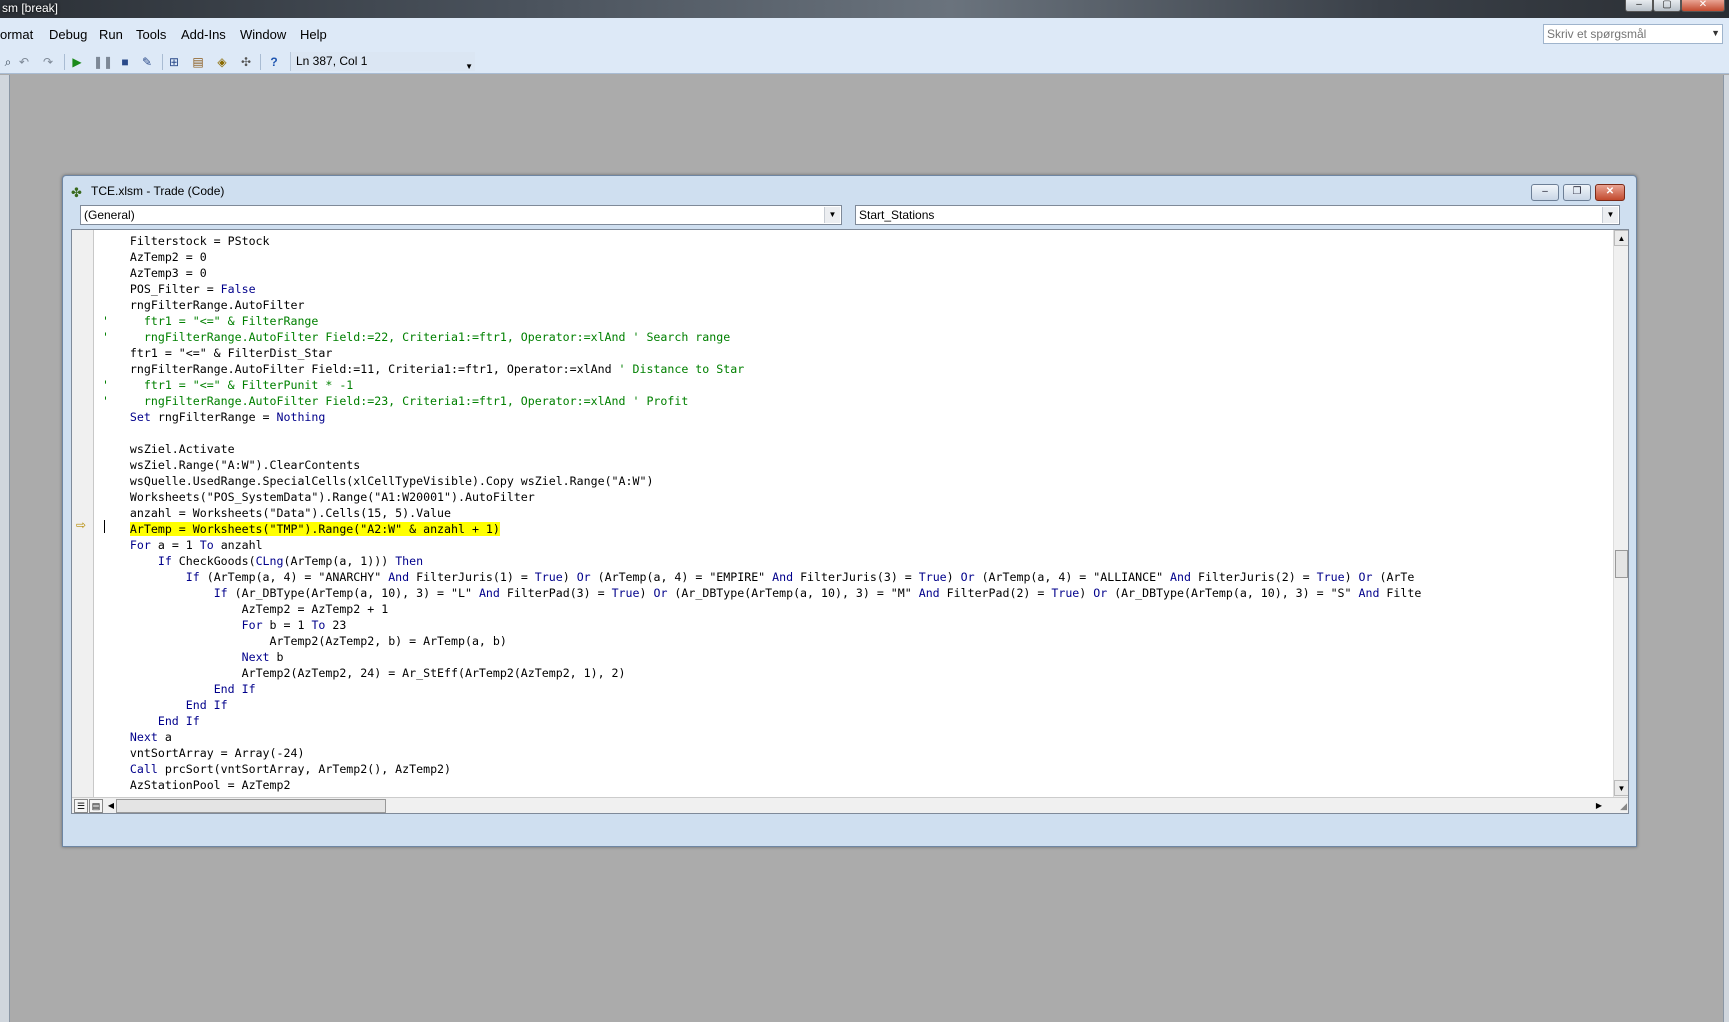  What do you see at coordinates (304, 641) in the screenshot?
I see `code-line: ArTemp2(AzTemp2, b) = ArTemp(a, b)` at bounding box center [304, 641].